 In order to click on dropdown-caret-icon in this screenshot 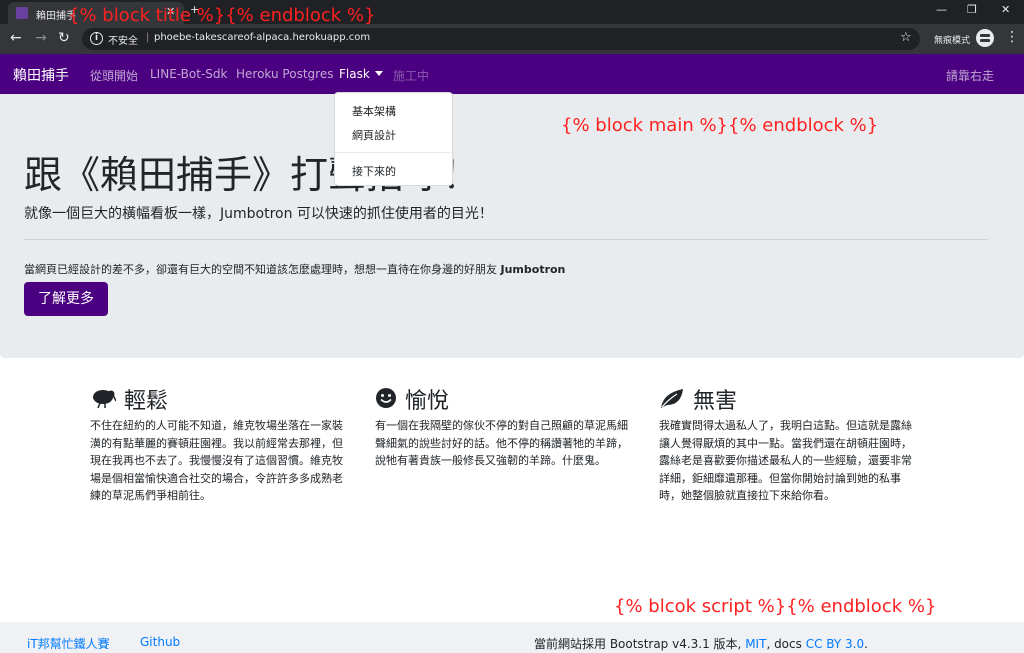, I will do `click(378, 73)`.